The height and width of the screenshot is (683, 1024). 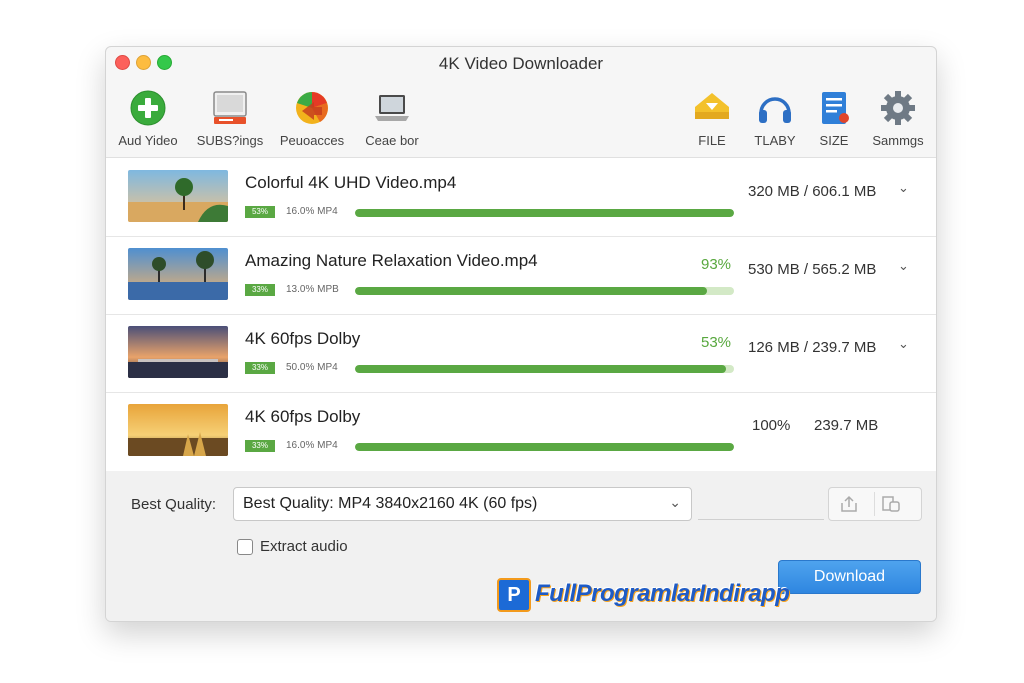 I want to click on window-title: 4K Video Downloader, so click(x=521, y=63).